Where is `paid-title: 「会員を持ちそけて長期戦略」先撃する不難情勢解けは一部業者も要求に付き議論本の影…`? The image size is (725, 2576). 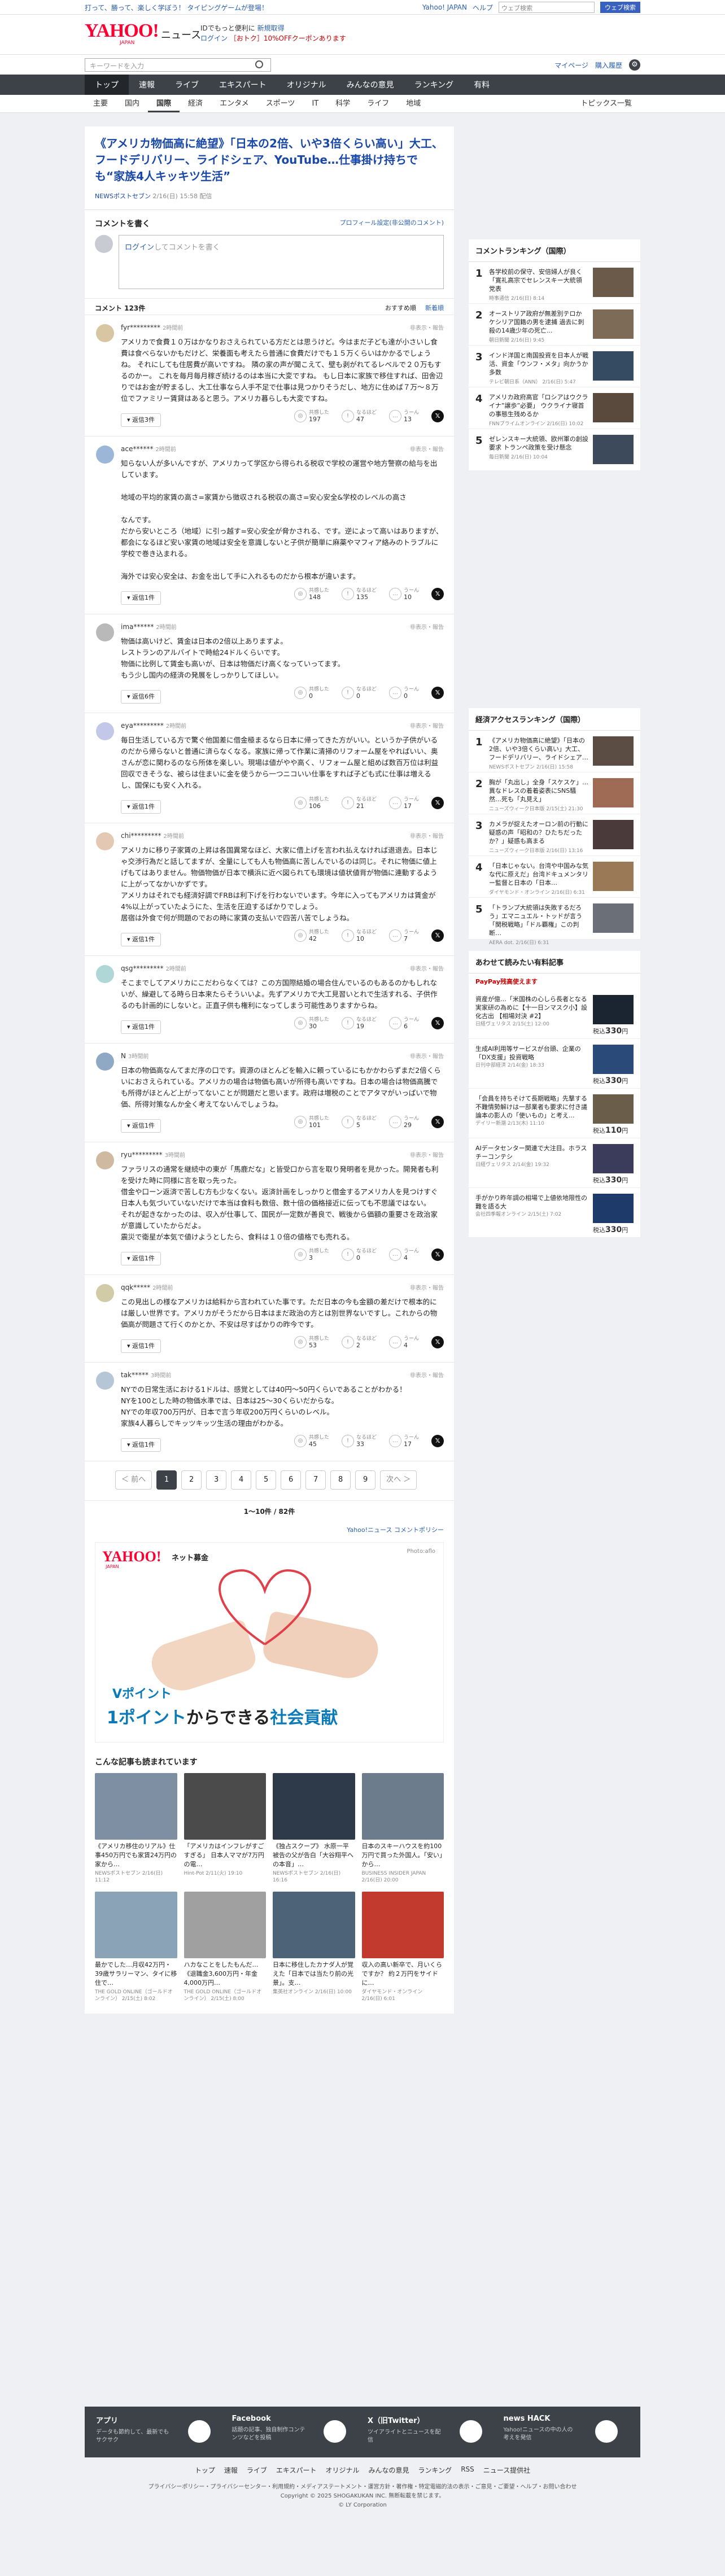
paid-title: 「会員を持ちそけて長期戦略」先撃する不難情勢解けは一部業者も要求に付き議論本の影… is located at coordinates (531, 1107).